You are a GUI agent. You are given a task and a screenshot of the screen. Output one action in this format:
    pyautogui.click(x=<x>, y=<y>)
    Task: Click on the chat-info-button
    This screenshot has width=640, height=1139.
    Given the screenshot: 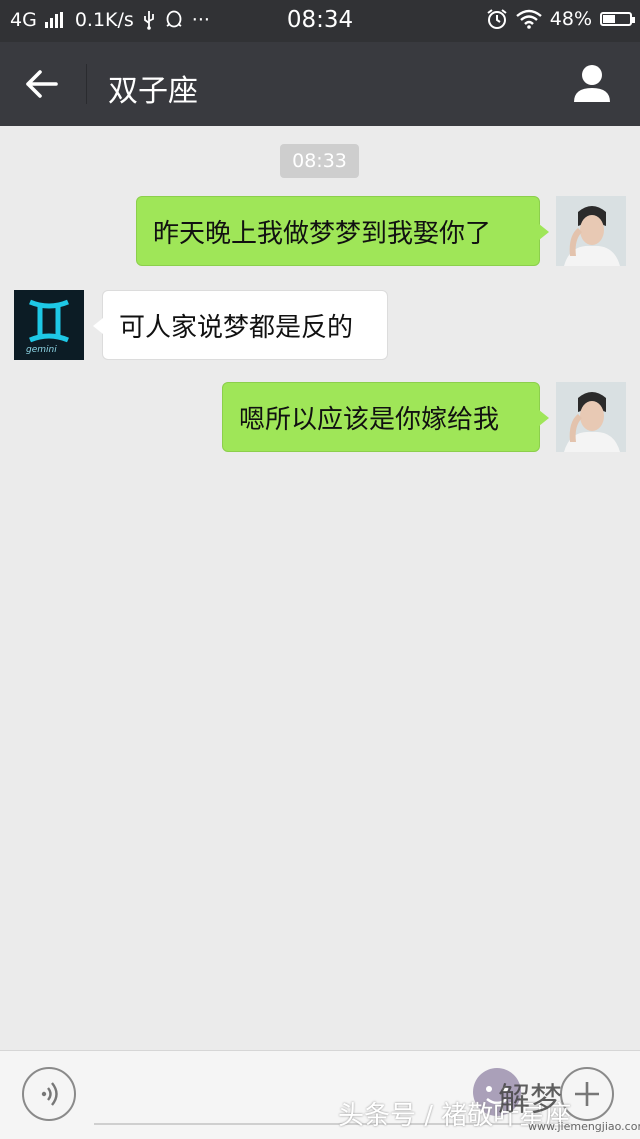 What is the action you would take?
    pyautogui.click(x=592, y=84)
    